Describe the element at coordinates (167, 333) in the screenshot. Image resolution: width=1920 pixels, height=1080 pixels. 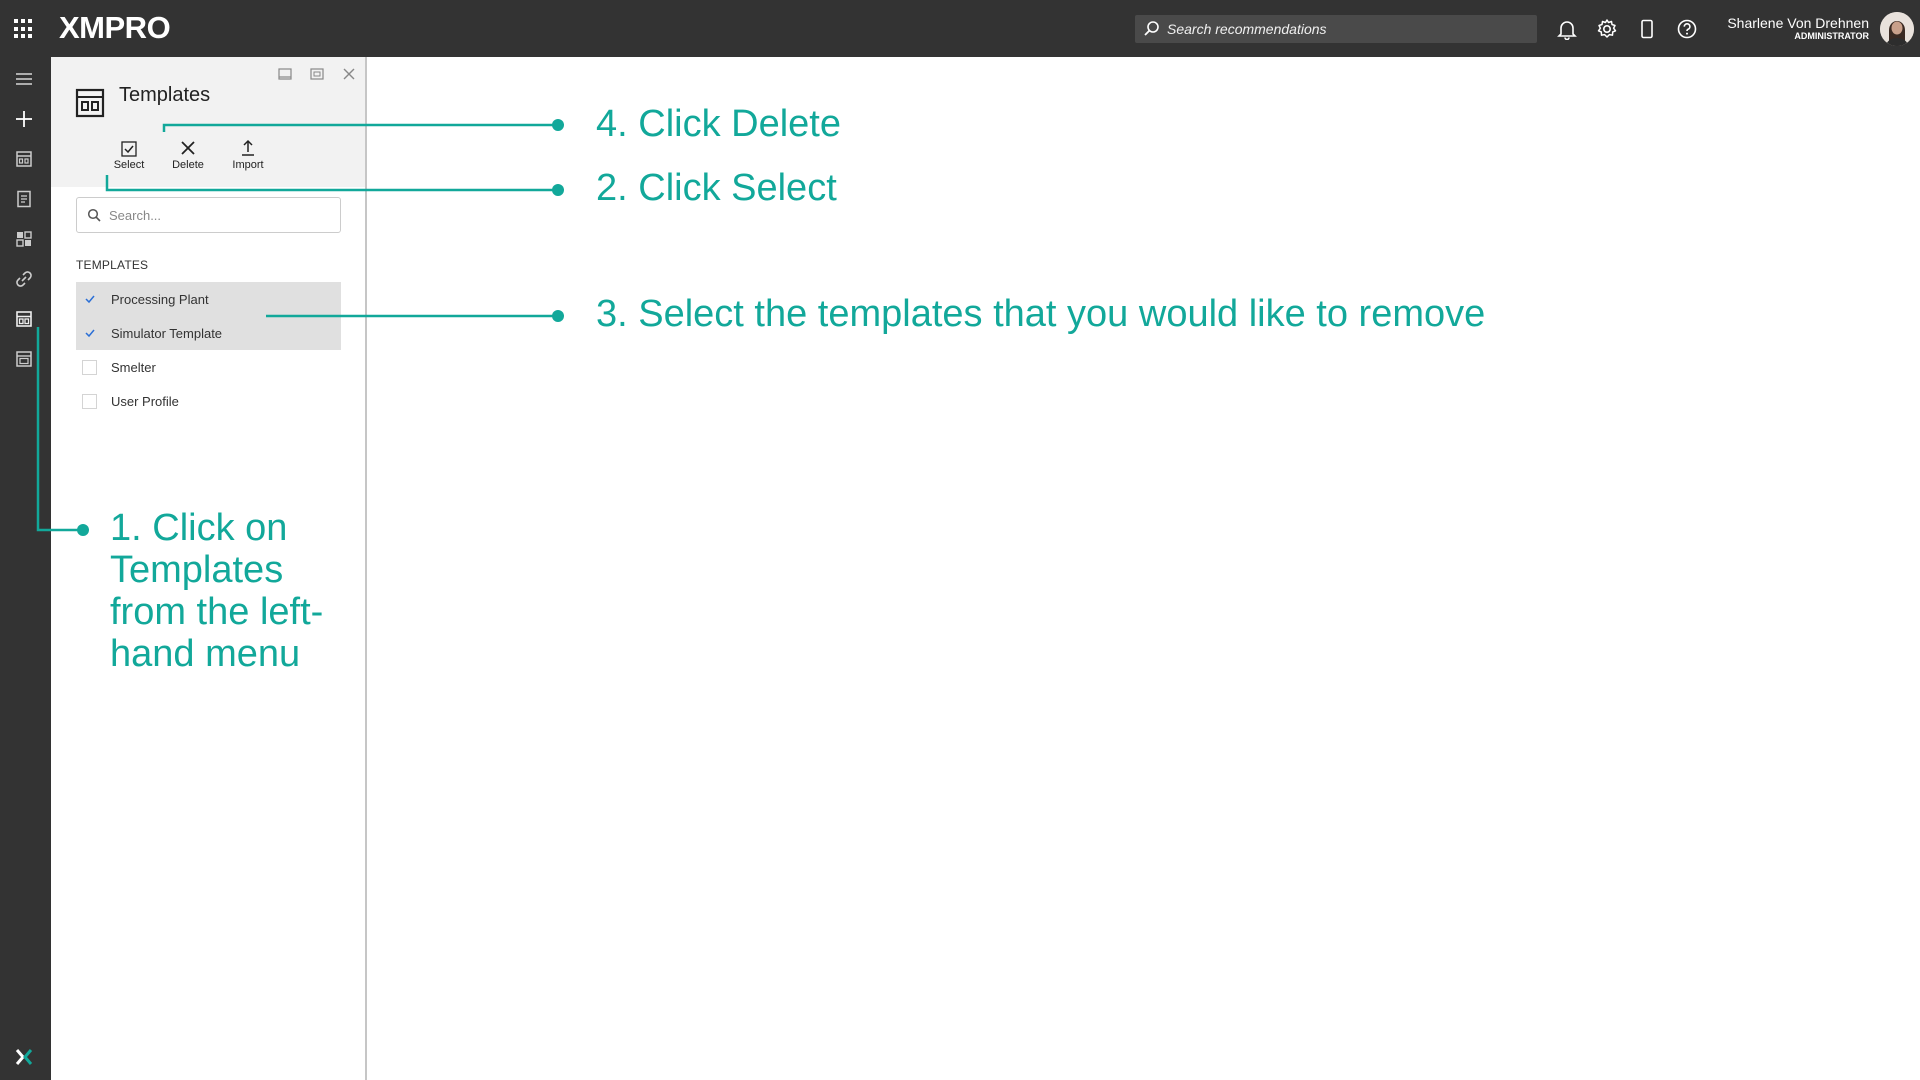
I see `list-item-label: Simulator Template` at that location.